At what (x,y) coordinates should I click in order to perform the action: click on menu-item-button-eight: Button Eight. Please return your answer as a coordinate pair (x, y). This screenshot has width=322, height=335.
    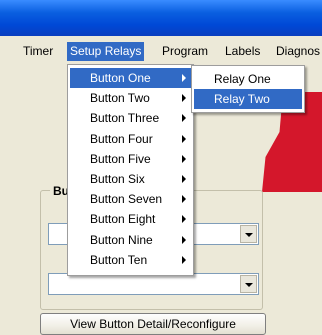
    Looking at the image, I should click on (130, 219).